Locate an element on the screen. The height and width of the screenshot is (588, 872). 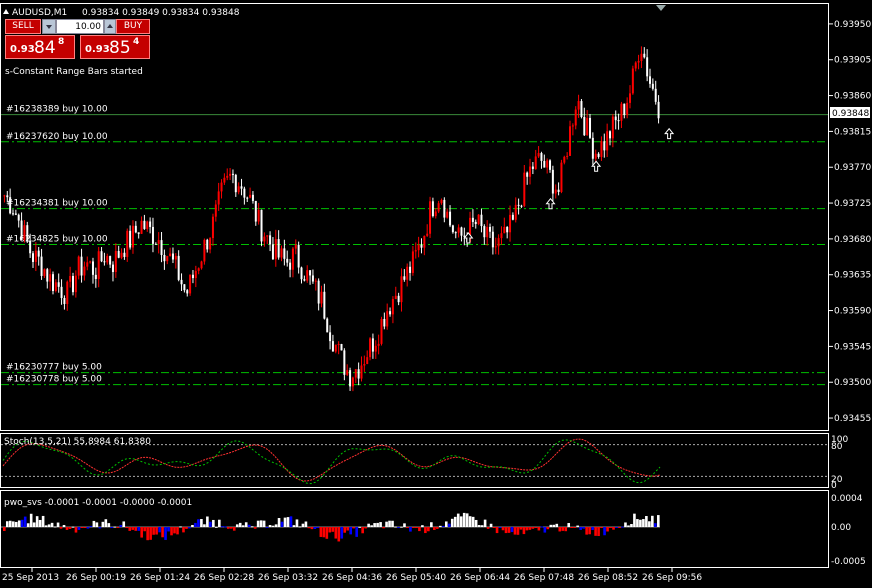
symbol-menu-icon is located at coordinates (6, 11).